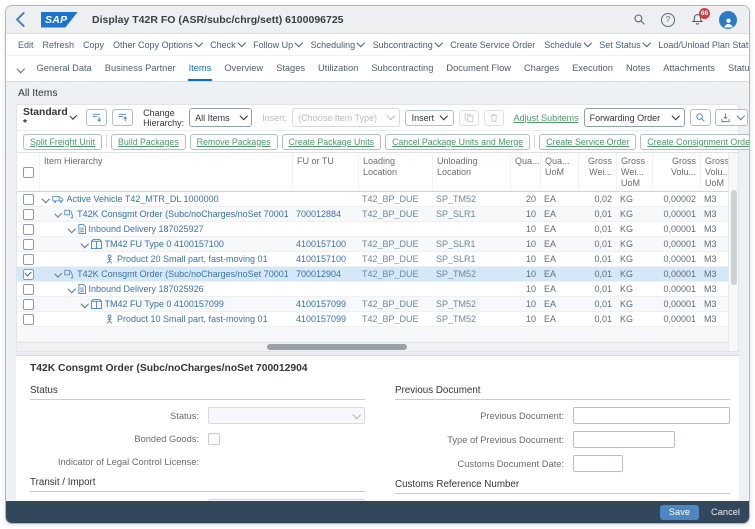  I want to click on adjust-subitems-link: Adjust Subitems, so click(546, 118).